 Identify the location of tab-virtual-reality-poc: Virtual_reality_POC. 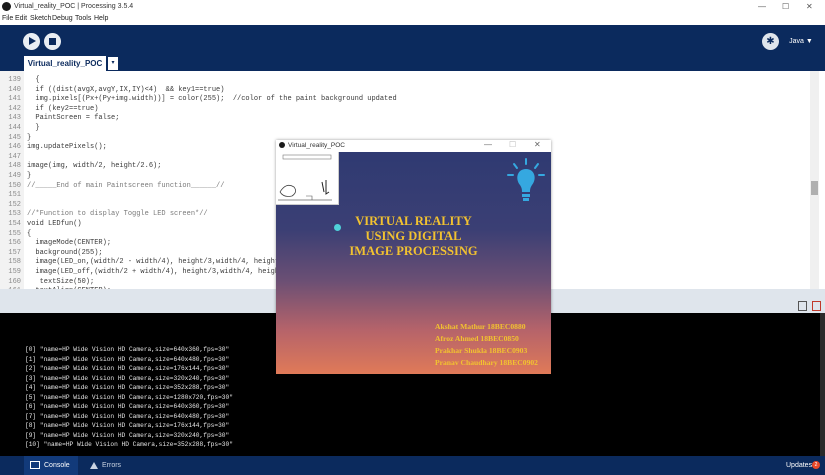
(65, 63).